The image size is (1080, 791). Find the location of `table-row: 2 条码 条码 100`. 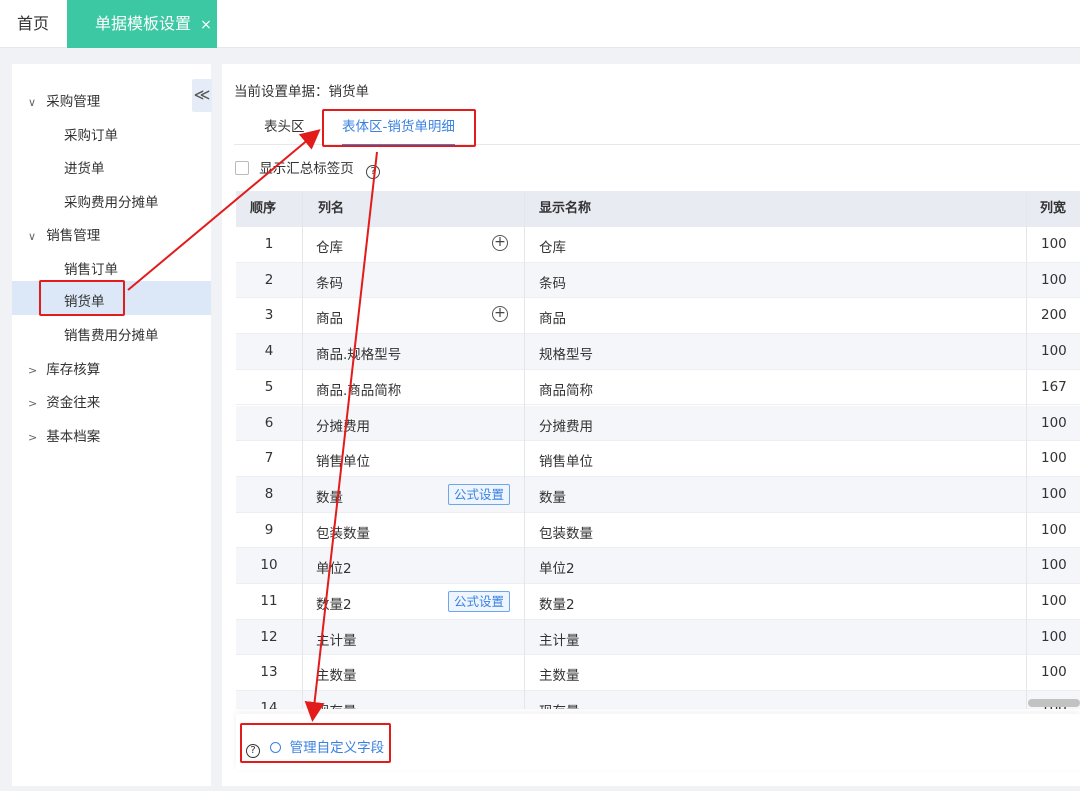

table-row: 2 条码 条码 100 is located at coordinates (658, 280).